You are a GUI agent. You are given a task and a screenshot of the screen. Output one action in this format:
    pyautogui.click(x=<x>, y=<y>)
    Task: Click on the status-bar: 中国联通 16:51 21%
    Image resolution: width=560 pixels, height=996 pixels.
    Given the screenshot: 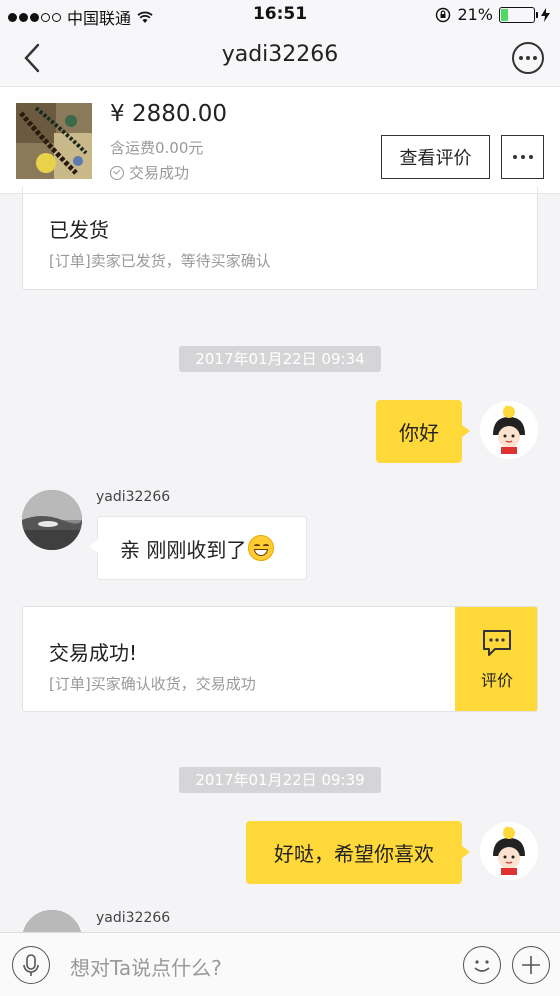 What is the action you would take?
    pyautogui.click(x=280, y=15)
    